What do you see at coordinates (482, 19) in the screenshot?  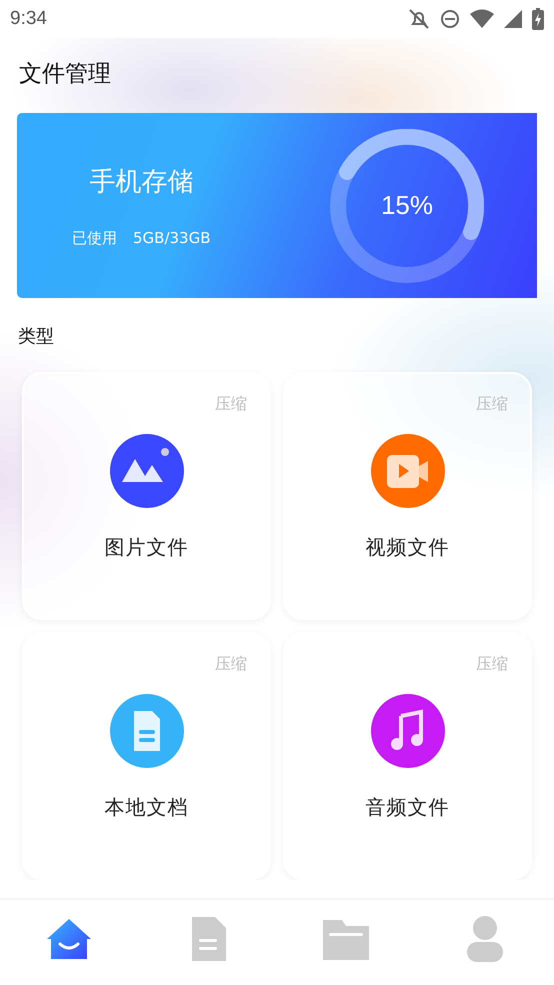 I see `wifi-icon` at bounding box center [482, 19].